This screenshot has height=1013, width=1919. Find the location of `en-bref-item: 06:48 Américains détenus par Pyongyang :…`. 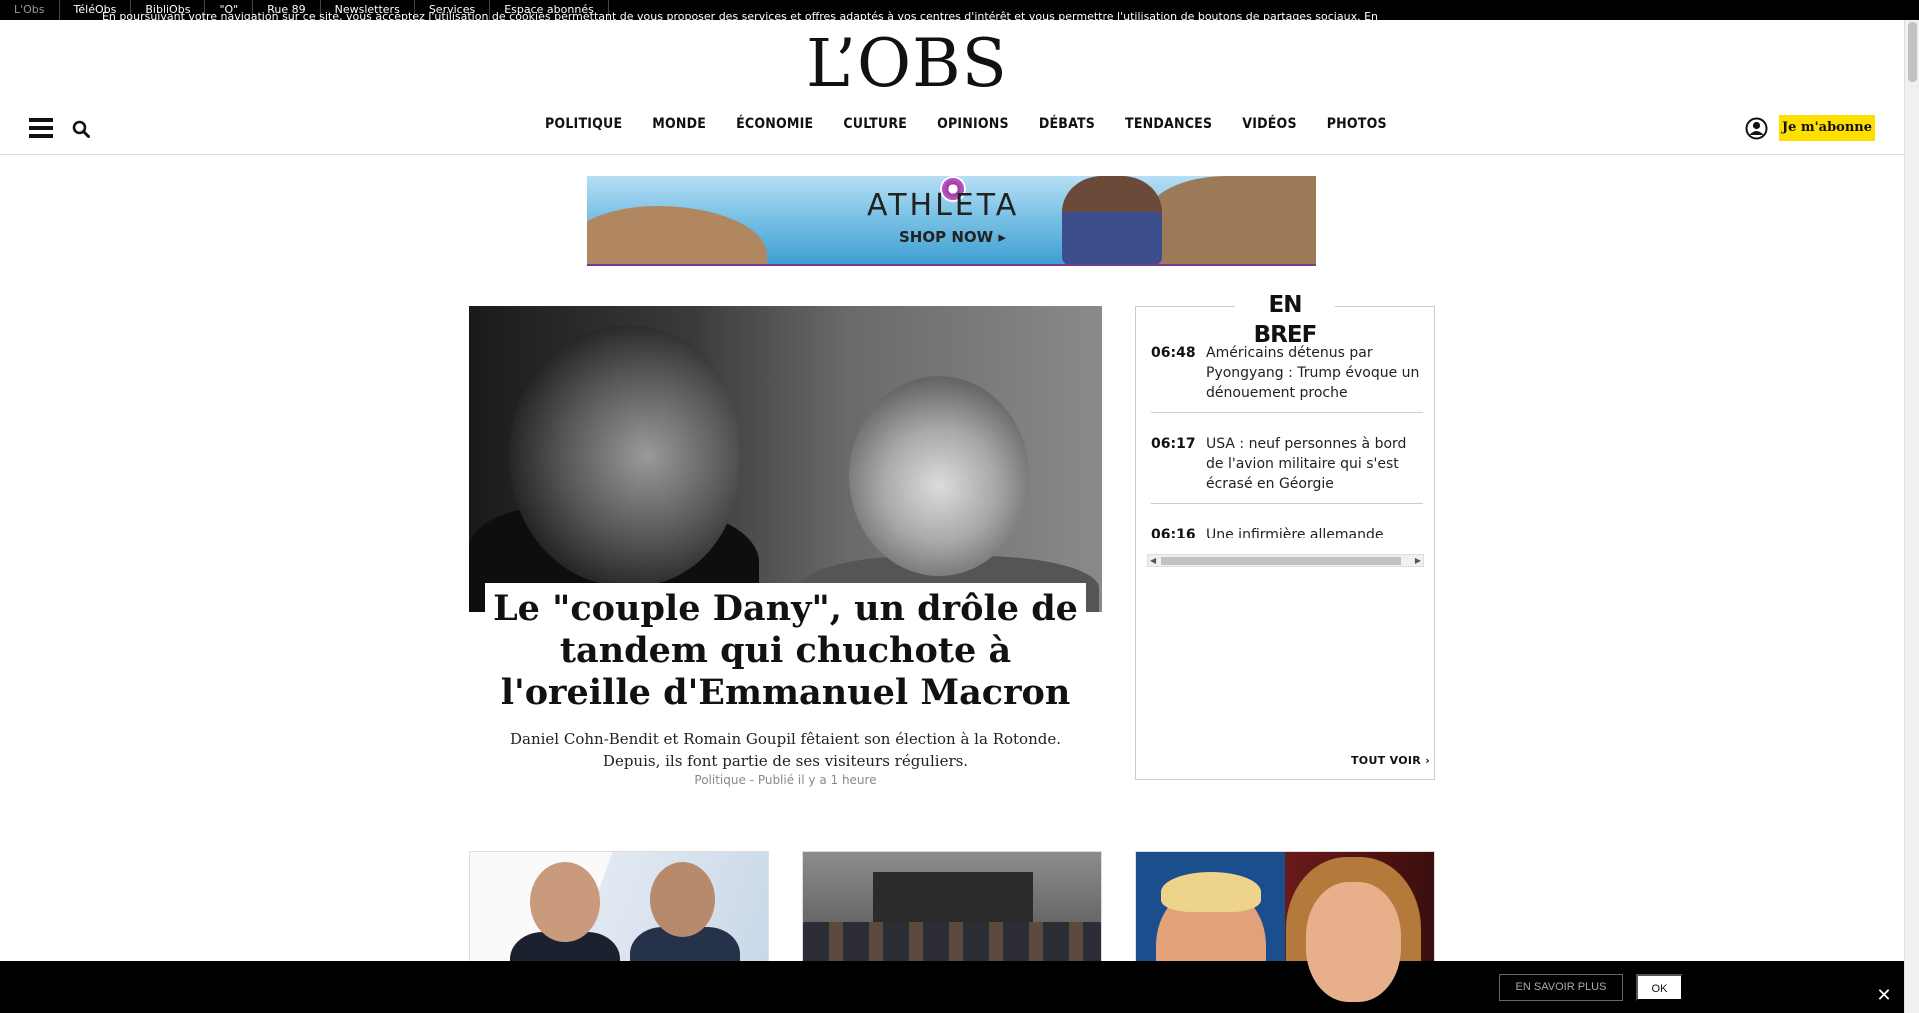

en-bref-item: 06:48 Américains détenus par Pyongyang :… is located at coordinates (1287, 375).